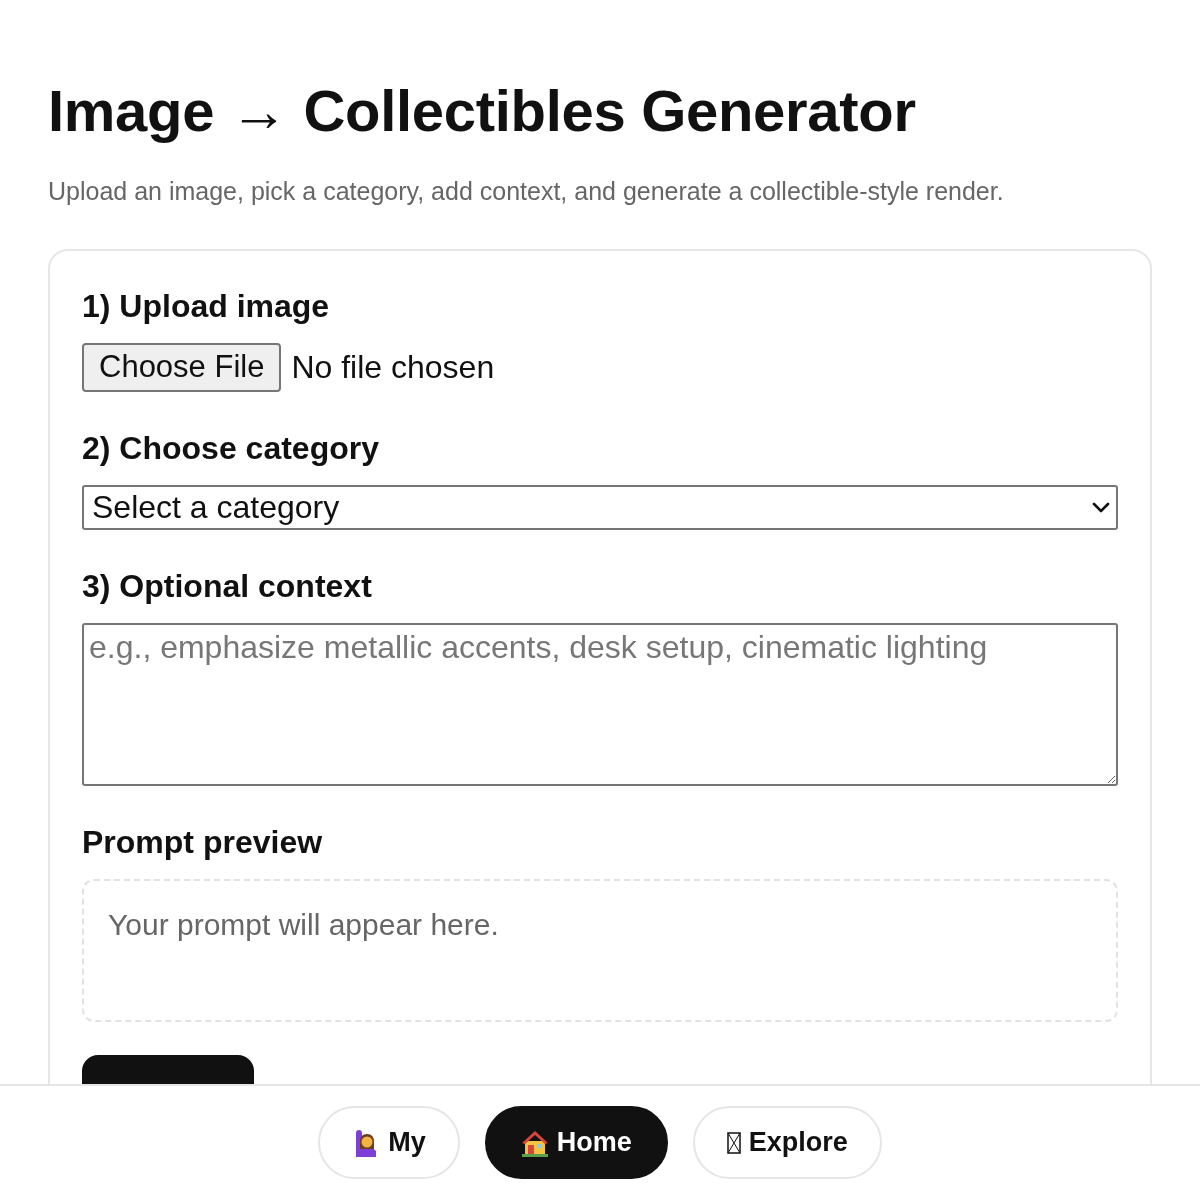 Image resolution: width=1200 pixels, height=1200 pixels. What do you see at coordinates (389, 1142) in the screenshot?
I see `nav-tab: My` at bounding box center [389, 1142].